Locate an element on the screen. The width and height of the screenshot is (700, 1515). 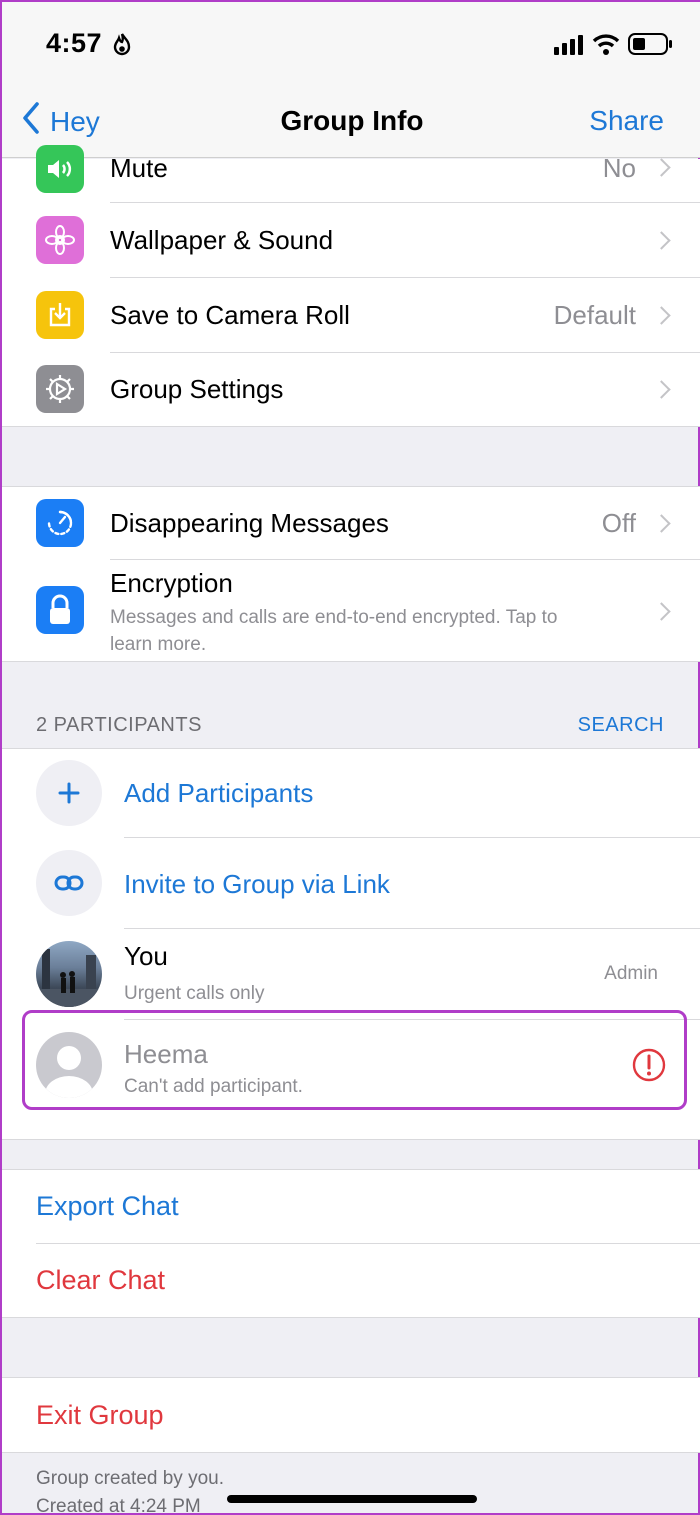
chat-actions-section: Export Chat Clear Chat is located at coordinates (351, 1243).